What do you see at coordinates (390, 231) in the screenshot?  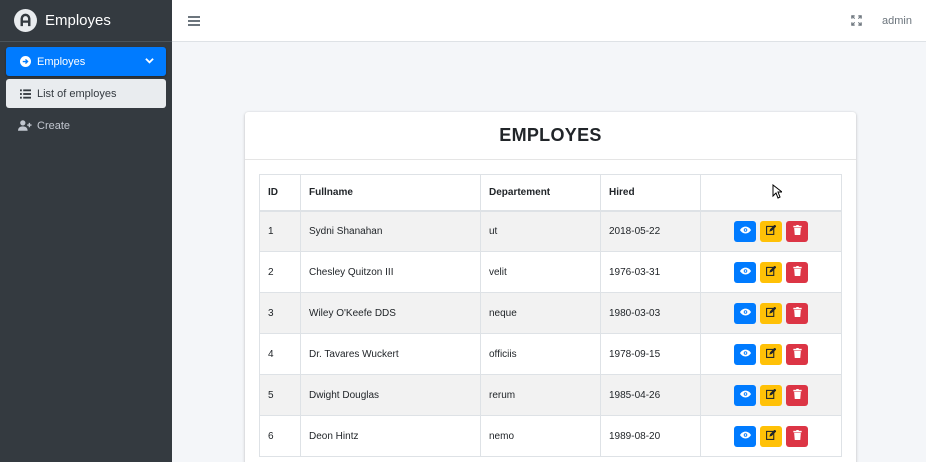 I see `cell-fullname: Sydni Shanahan` at bounding box center [390, 231].